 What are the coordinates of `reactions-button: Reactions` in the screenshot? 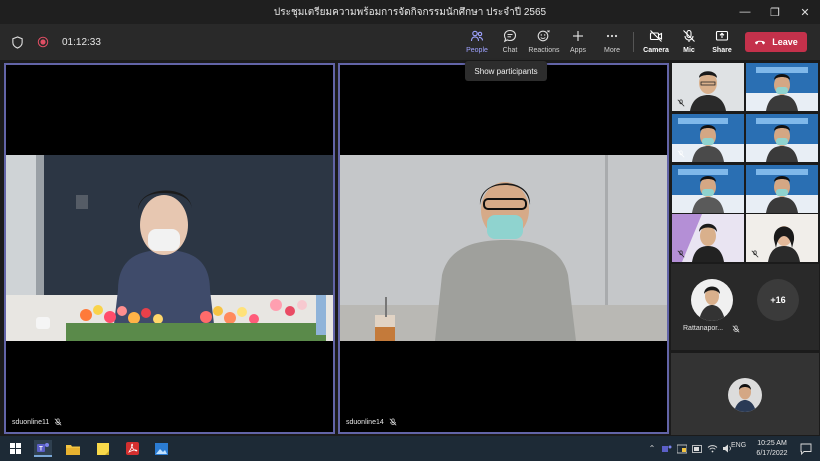 It's located at (544, 42).